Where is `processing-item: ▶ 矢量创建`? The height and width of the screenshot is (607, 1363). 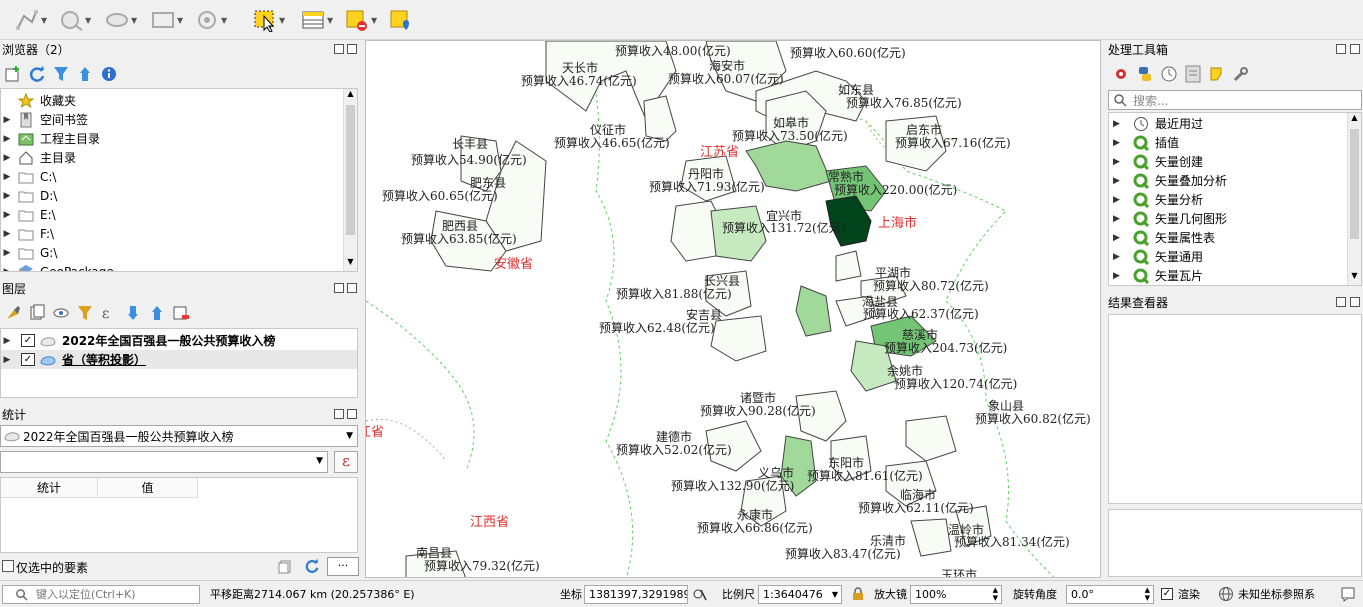 processing-item: ▶ 矢量创建 is located at coordinates (1158, 161).